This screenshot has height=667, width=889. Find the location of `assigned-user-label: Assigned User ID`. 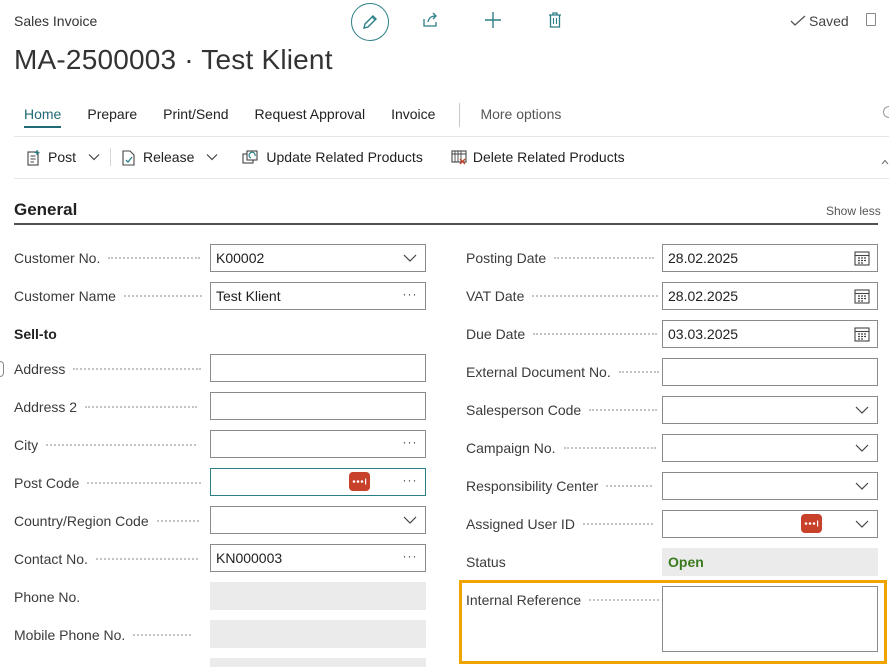

assigned-user-label: Assigned User ID is located at coordinates (559, 524).